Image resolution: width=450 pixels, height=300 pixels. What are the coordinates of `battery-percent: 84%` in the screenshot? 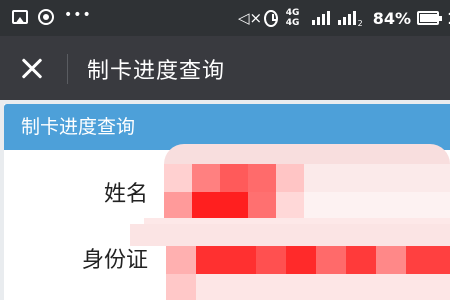 It's located at (392, 18).